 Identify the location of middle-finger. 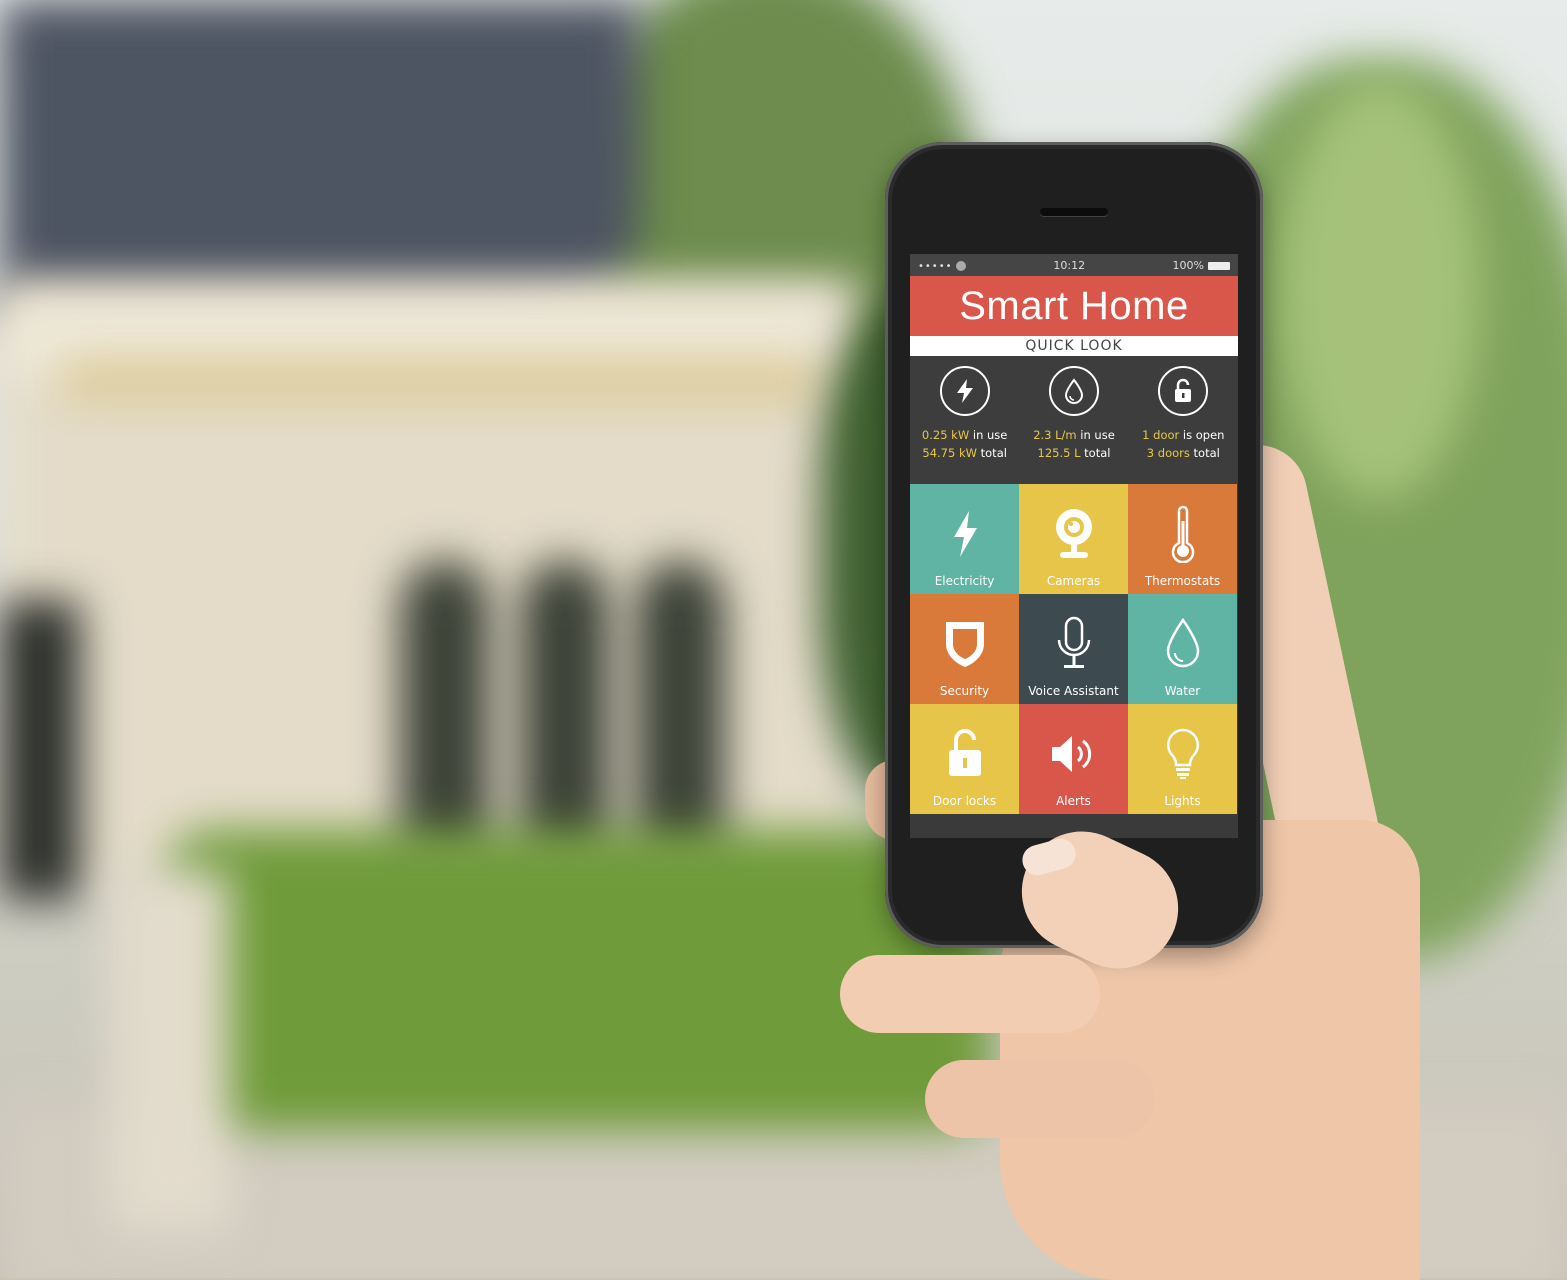
(970, 994).